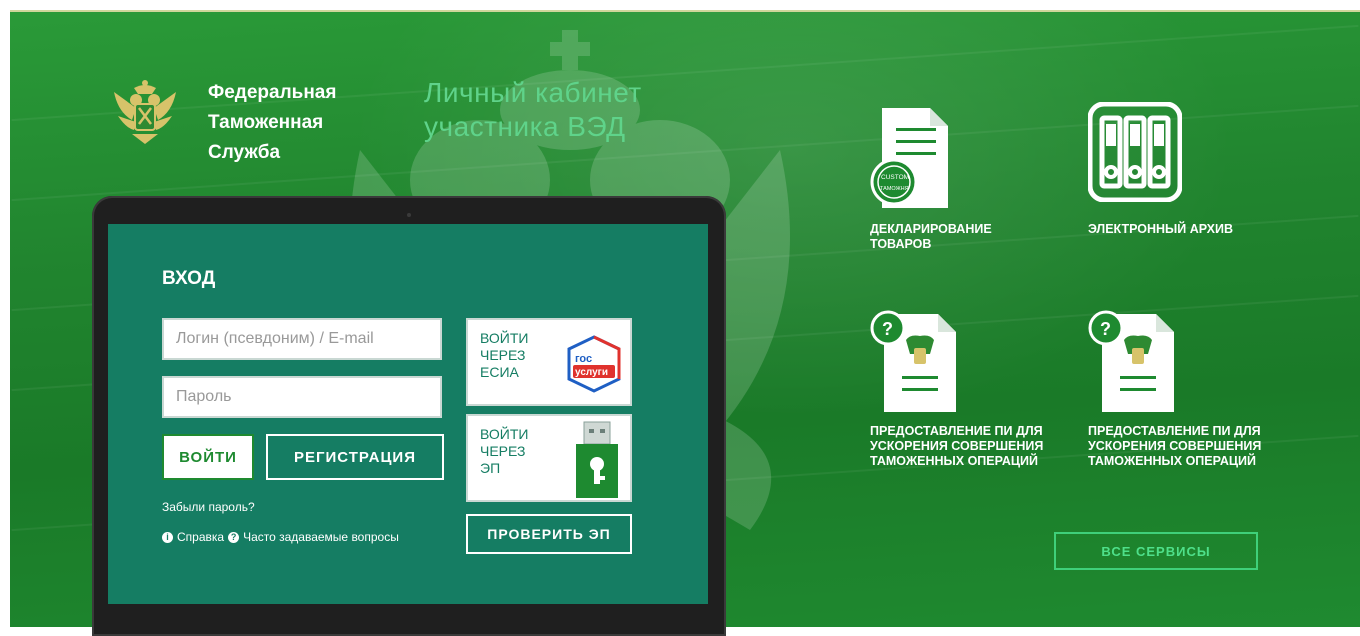  I want to click on login-button: ВОЙТИ, so click(208, 457).